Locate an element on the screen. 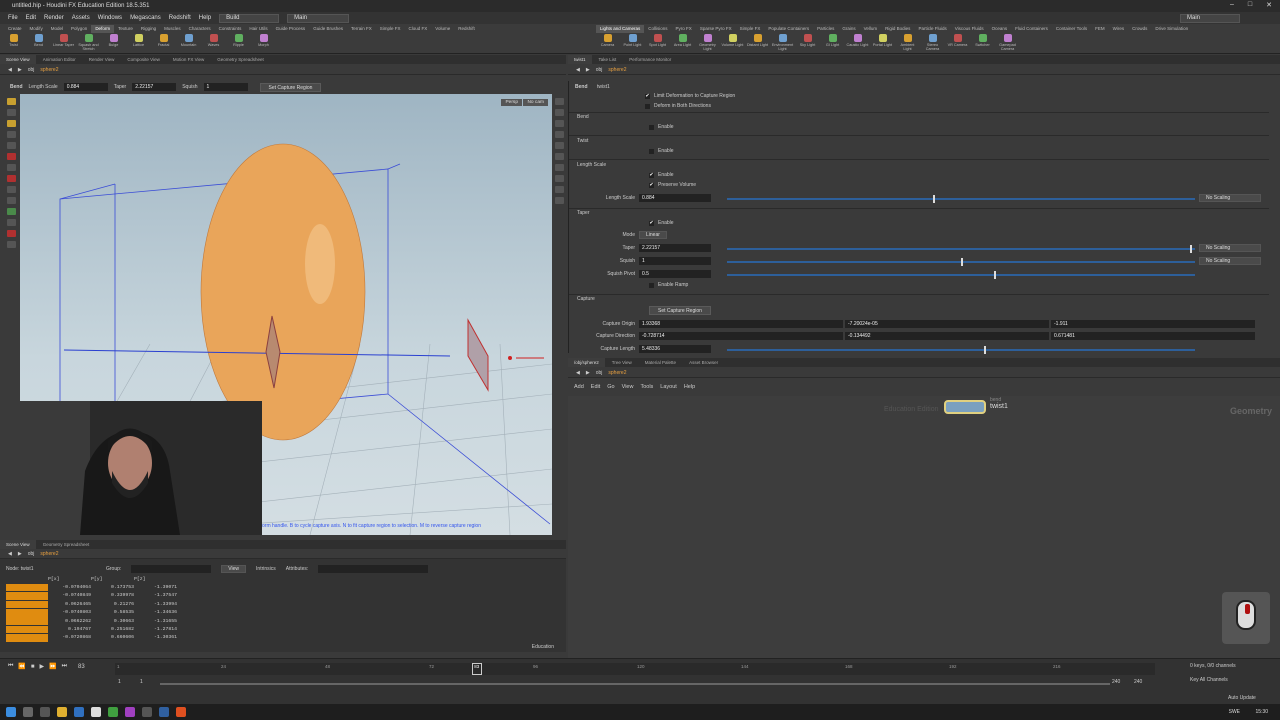 Image resolution: width=1280 pixels, height=720 pixels. stop-icon: ■ is located at coordinates (33, 667).